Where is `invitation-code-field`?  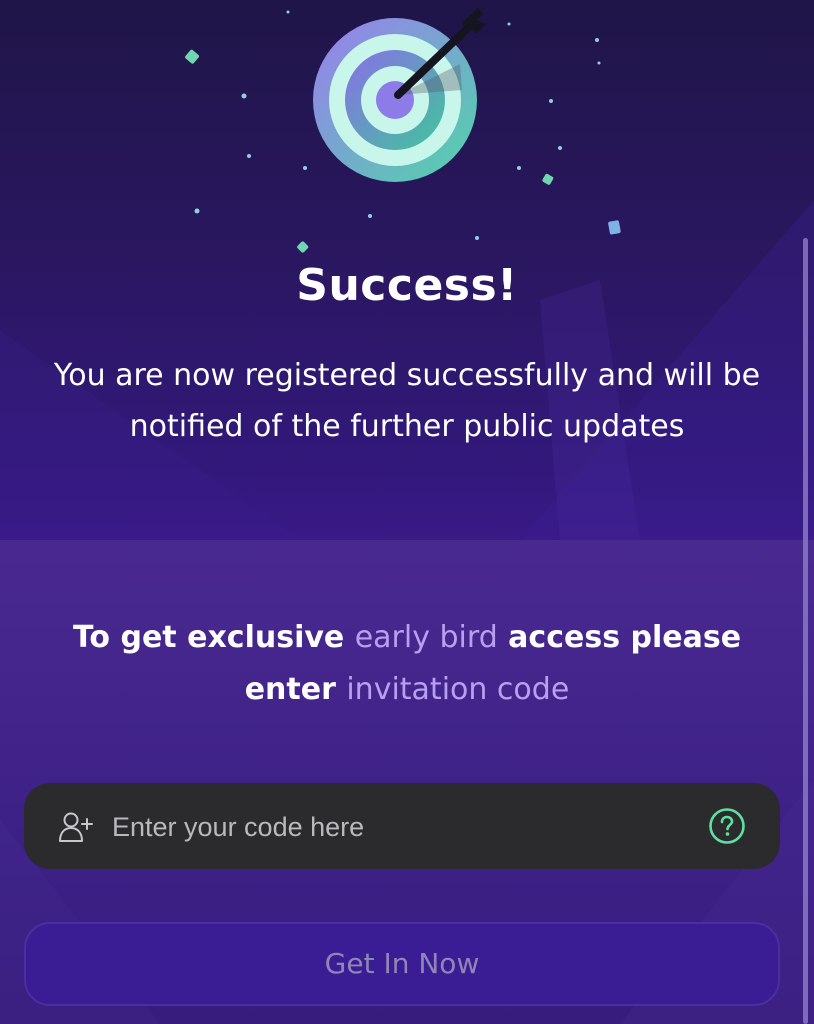 invitation-code-field is located at coordinates (402, 826).